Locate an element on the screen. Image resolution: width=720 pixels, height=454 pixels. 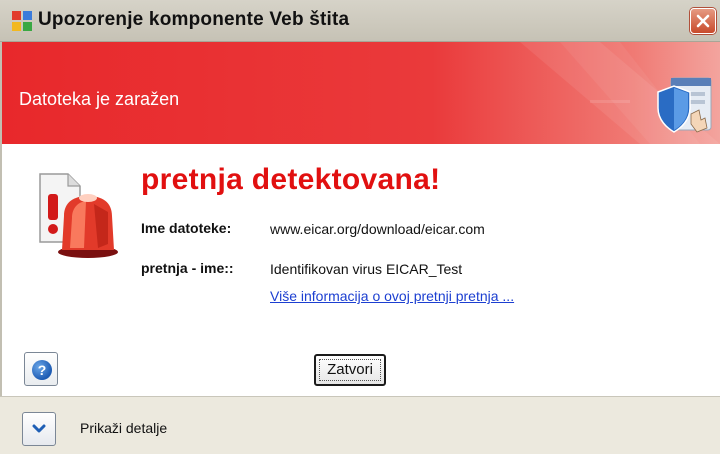
threat-heading: pretnja detektovana! is located at coordinates (291, 179).